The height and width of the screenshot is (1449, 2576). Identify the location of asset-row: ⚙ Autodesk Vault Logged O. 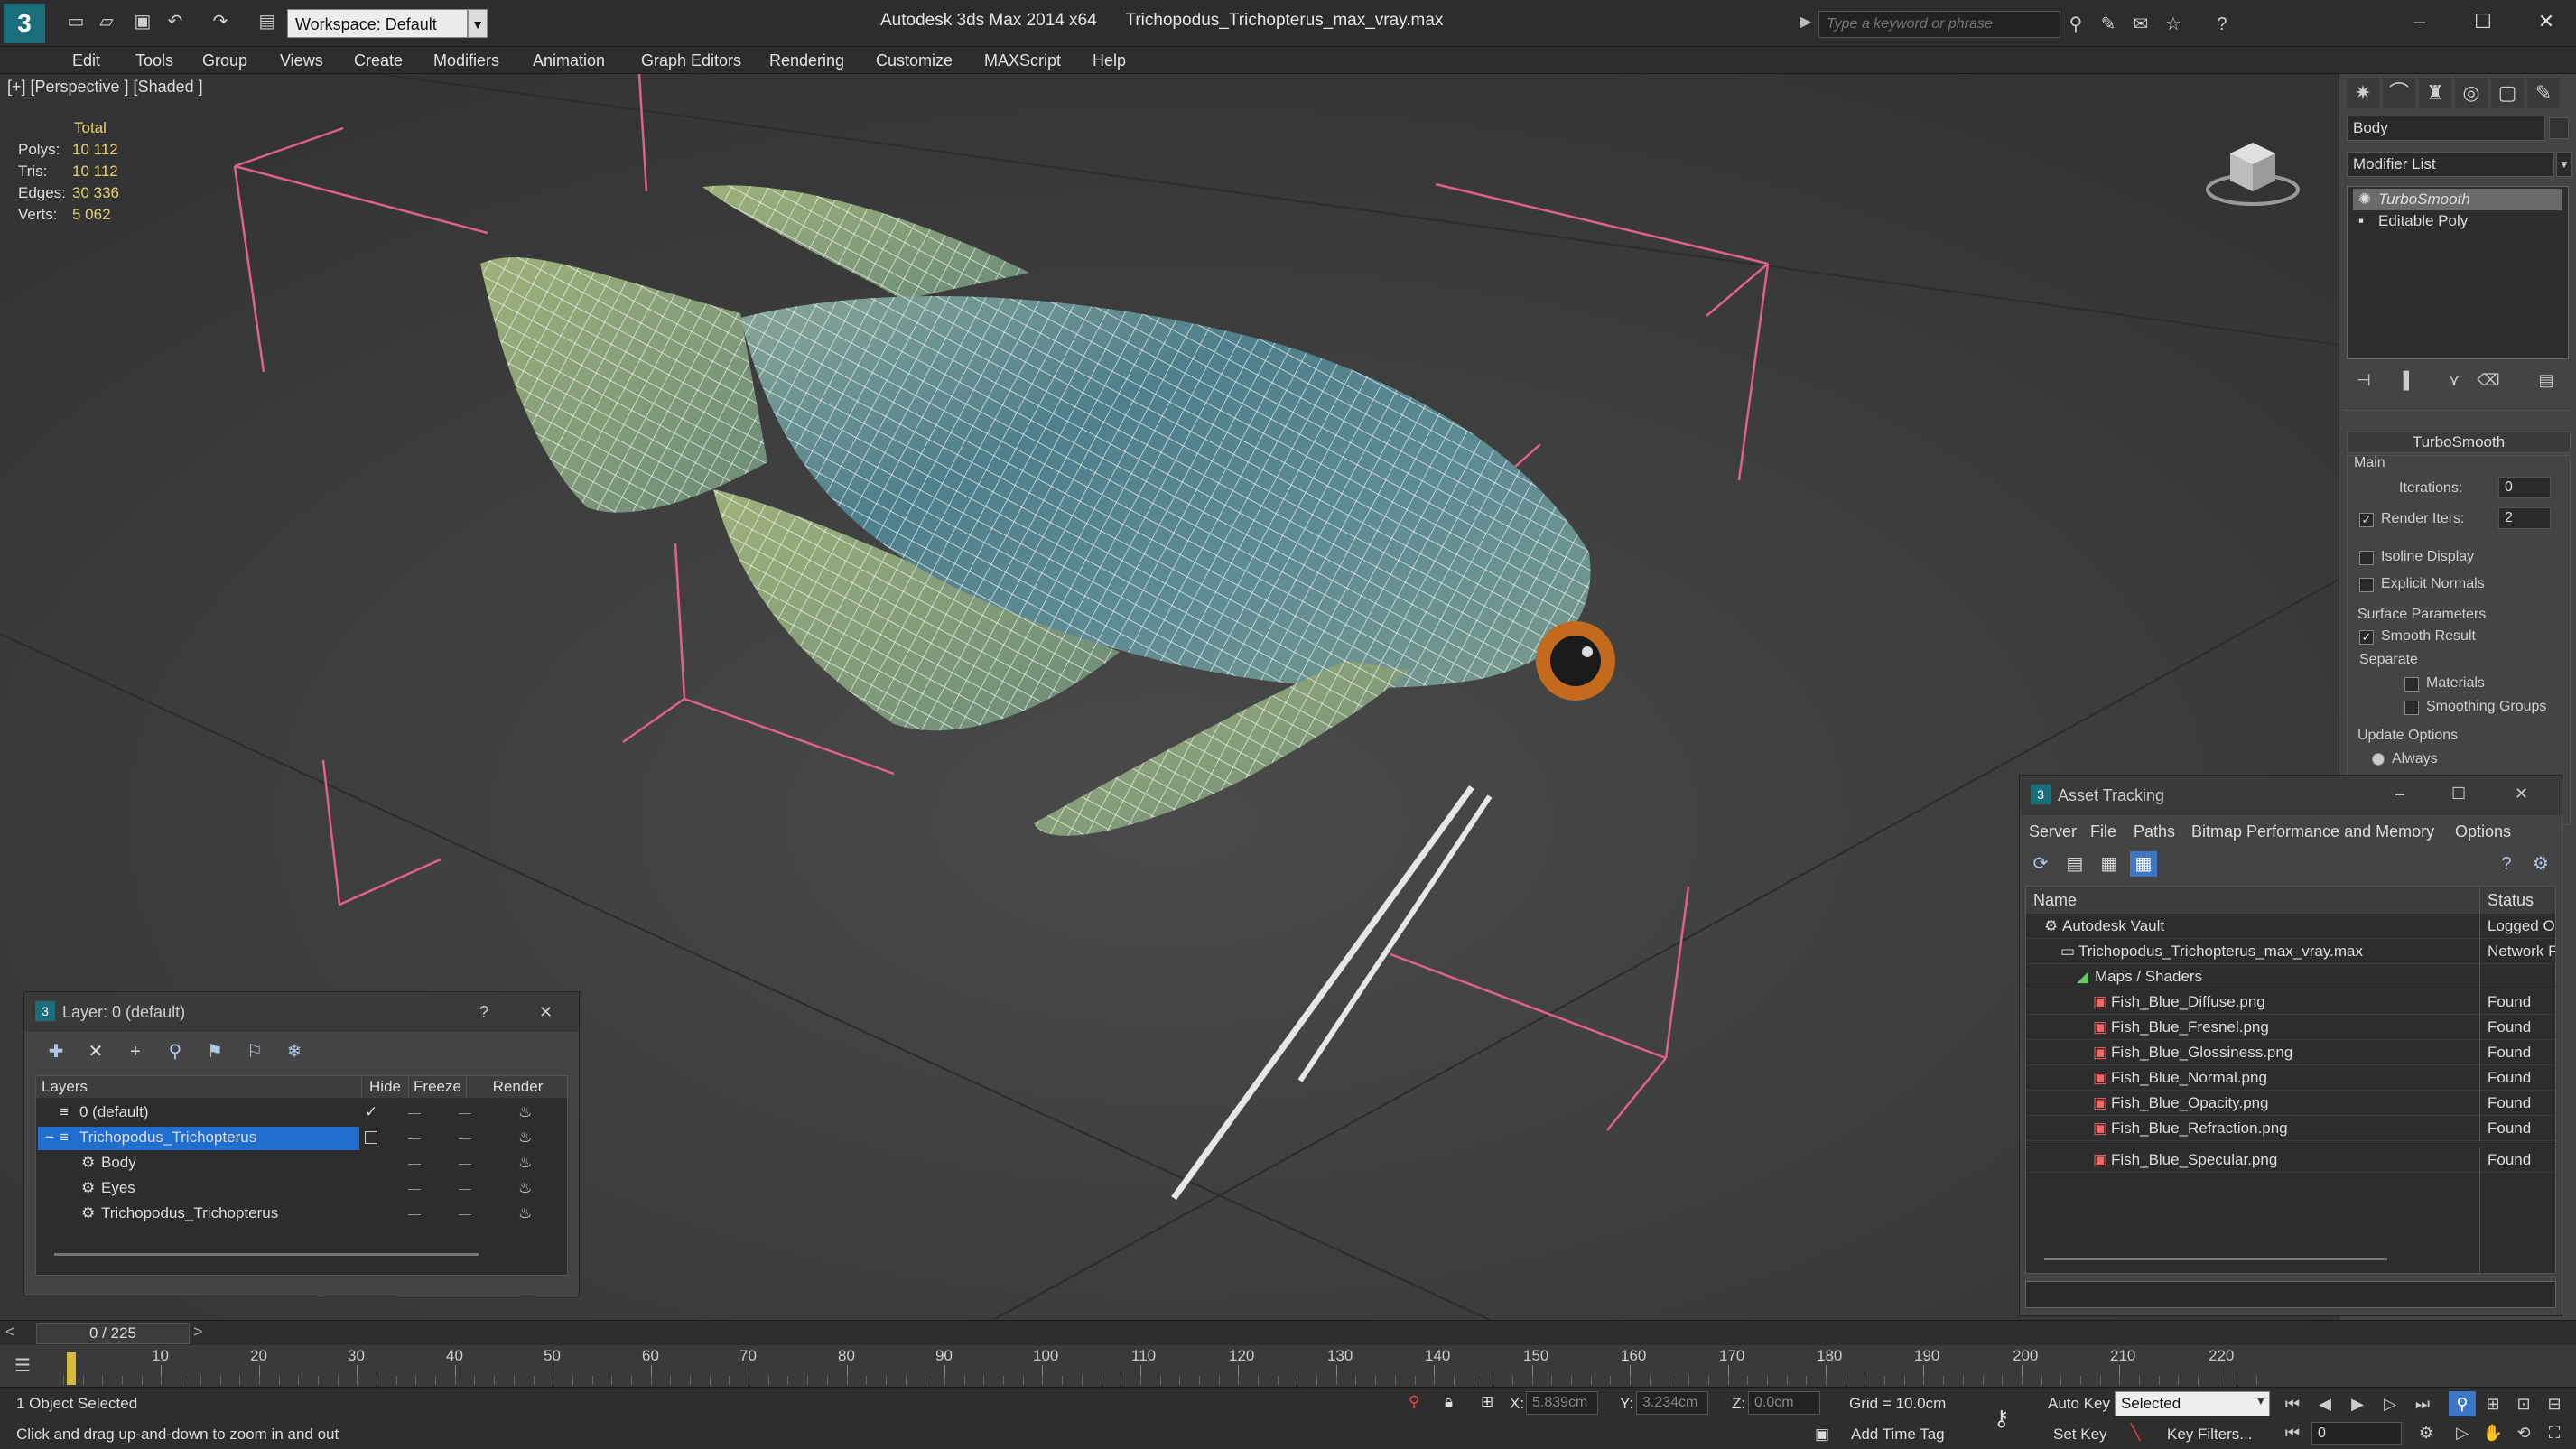
(2290, 926).